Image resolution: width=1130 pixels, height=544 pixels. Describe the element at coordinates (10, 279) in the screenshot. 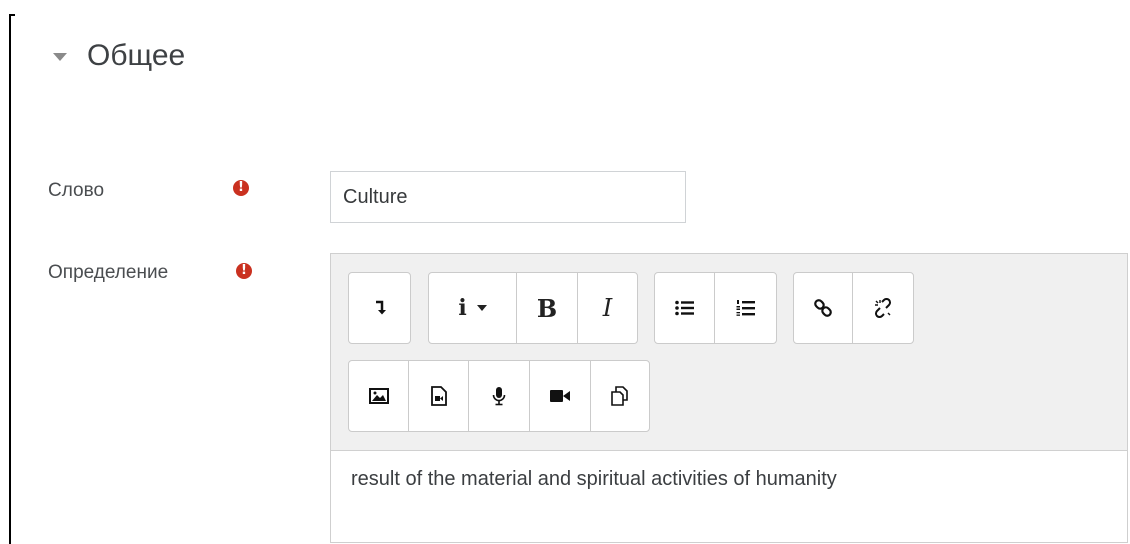

I see `left-border-line` at that location.